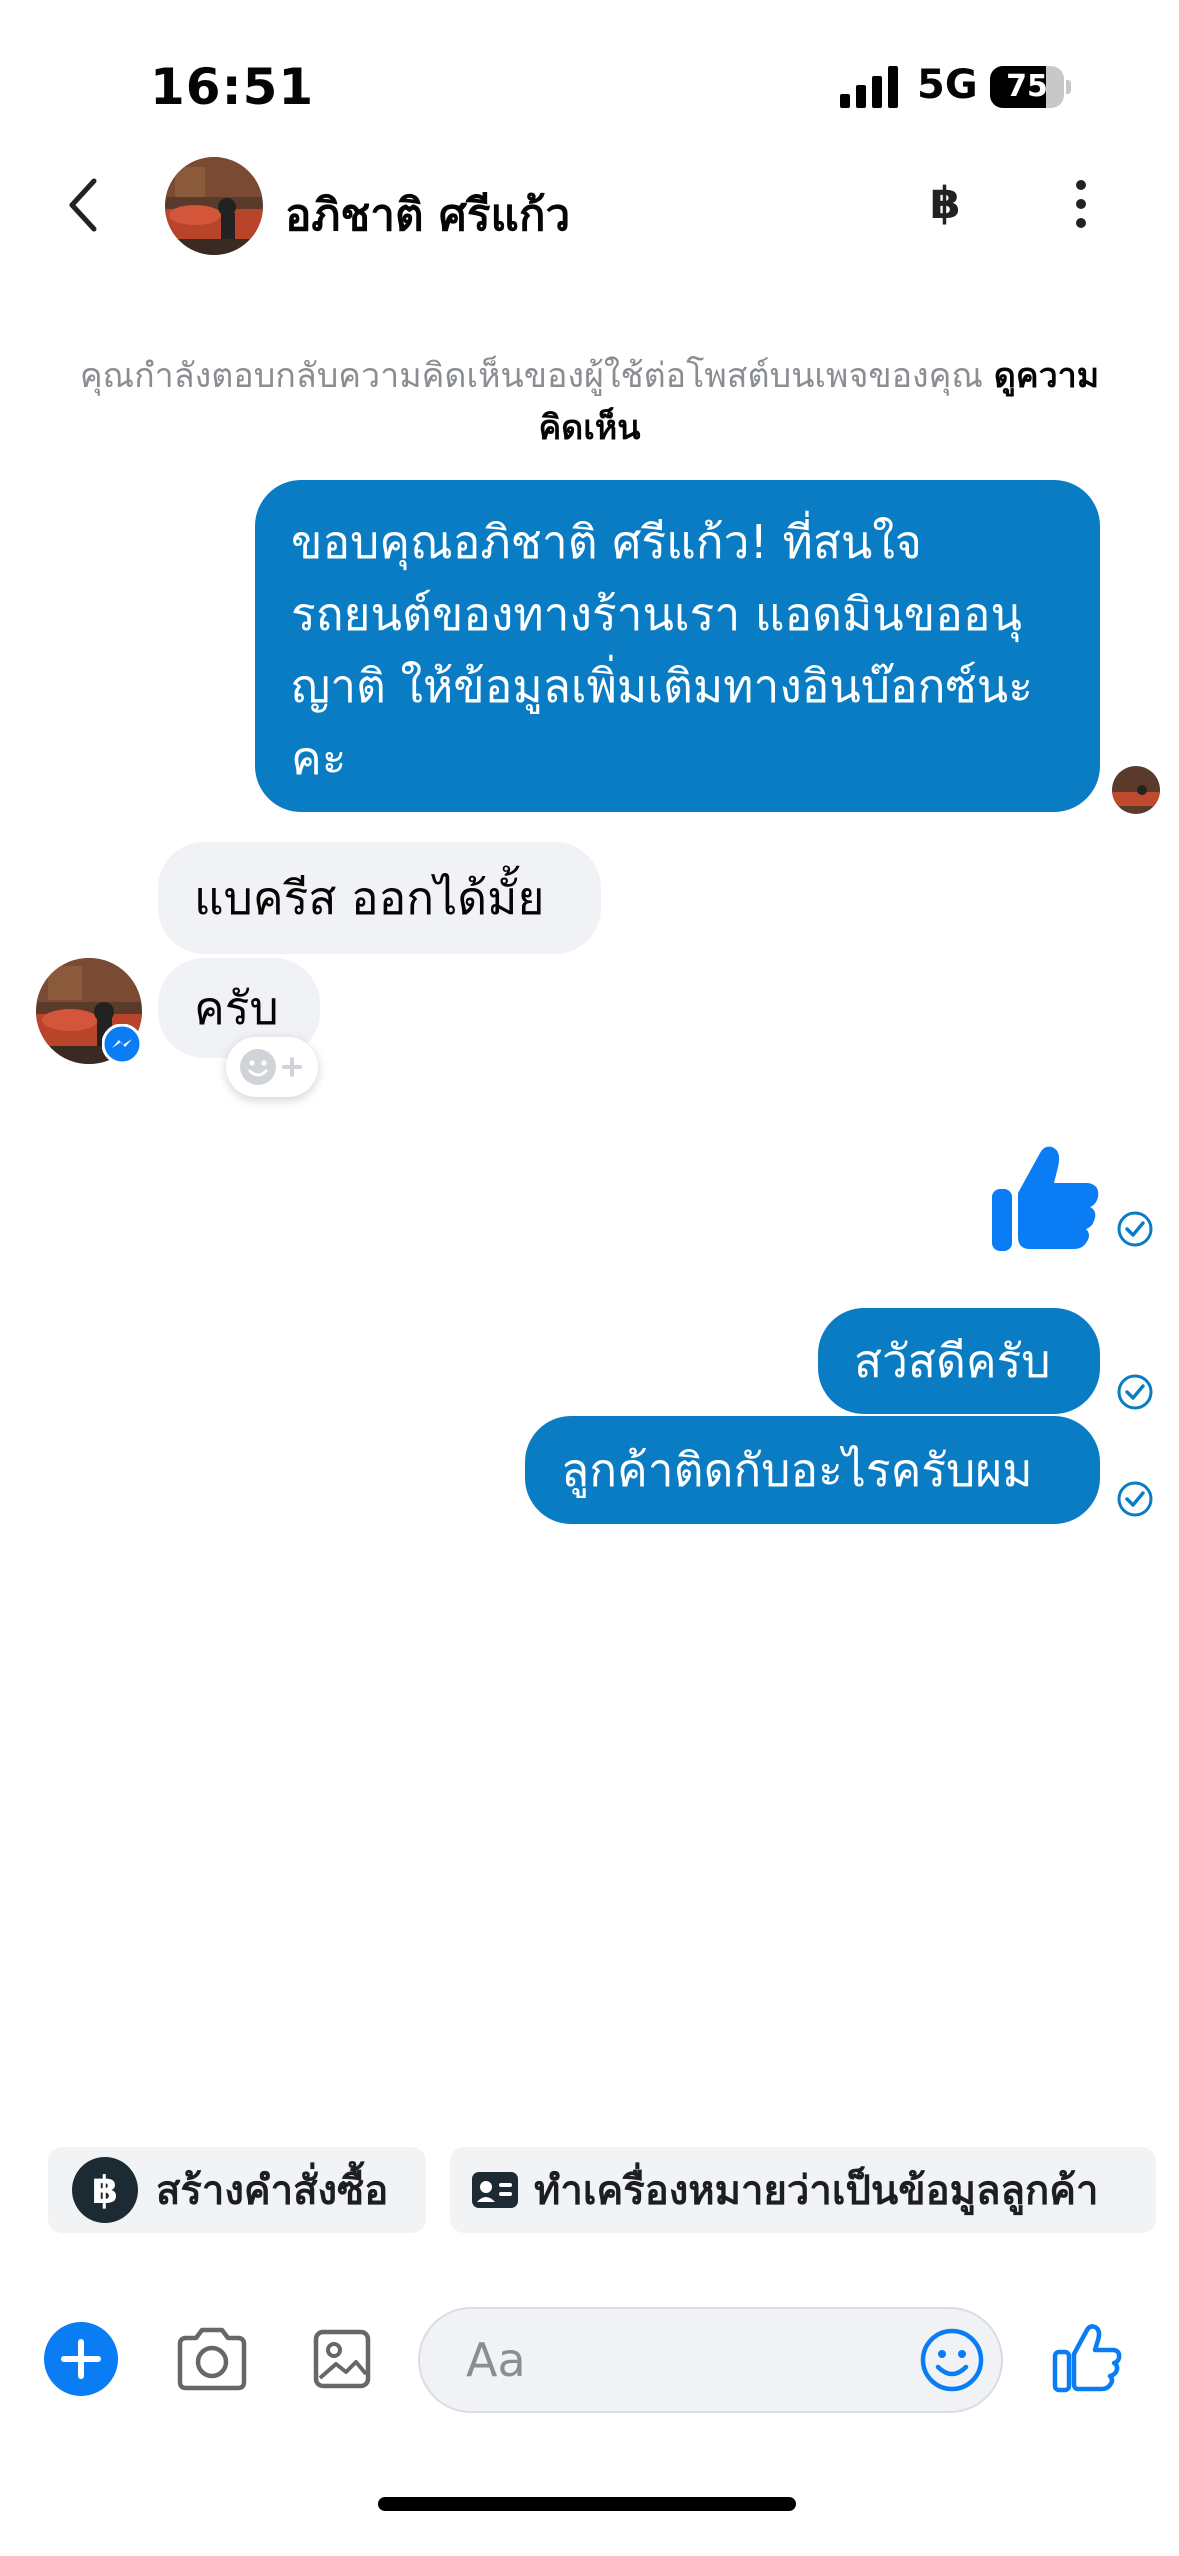 Image resolution: width=1179 pixels, height=2556 pixels. I want to click on id-card-icon, so click(495, 2190).